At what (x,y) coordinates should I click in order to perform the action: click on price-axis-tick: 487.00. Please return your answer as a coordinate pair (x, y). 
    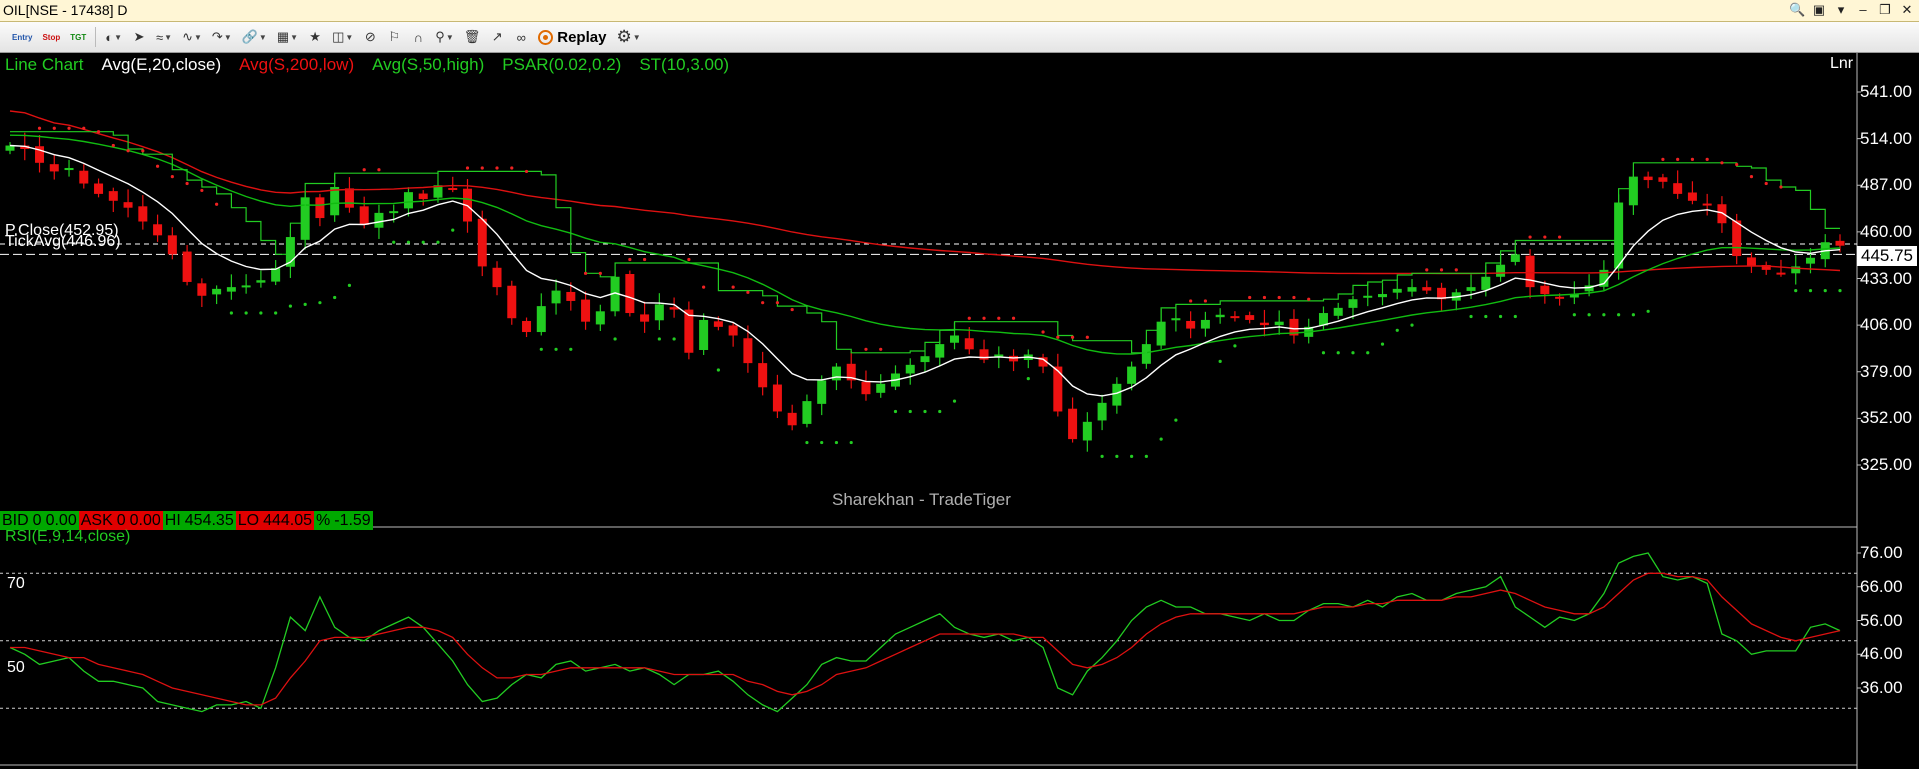
    Looking at the image, I should click on (1886, 185).